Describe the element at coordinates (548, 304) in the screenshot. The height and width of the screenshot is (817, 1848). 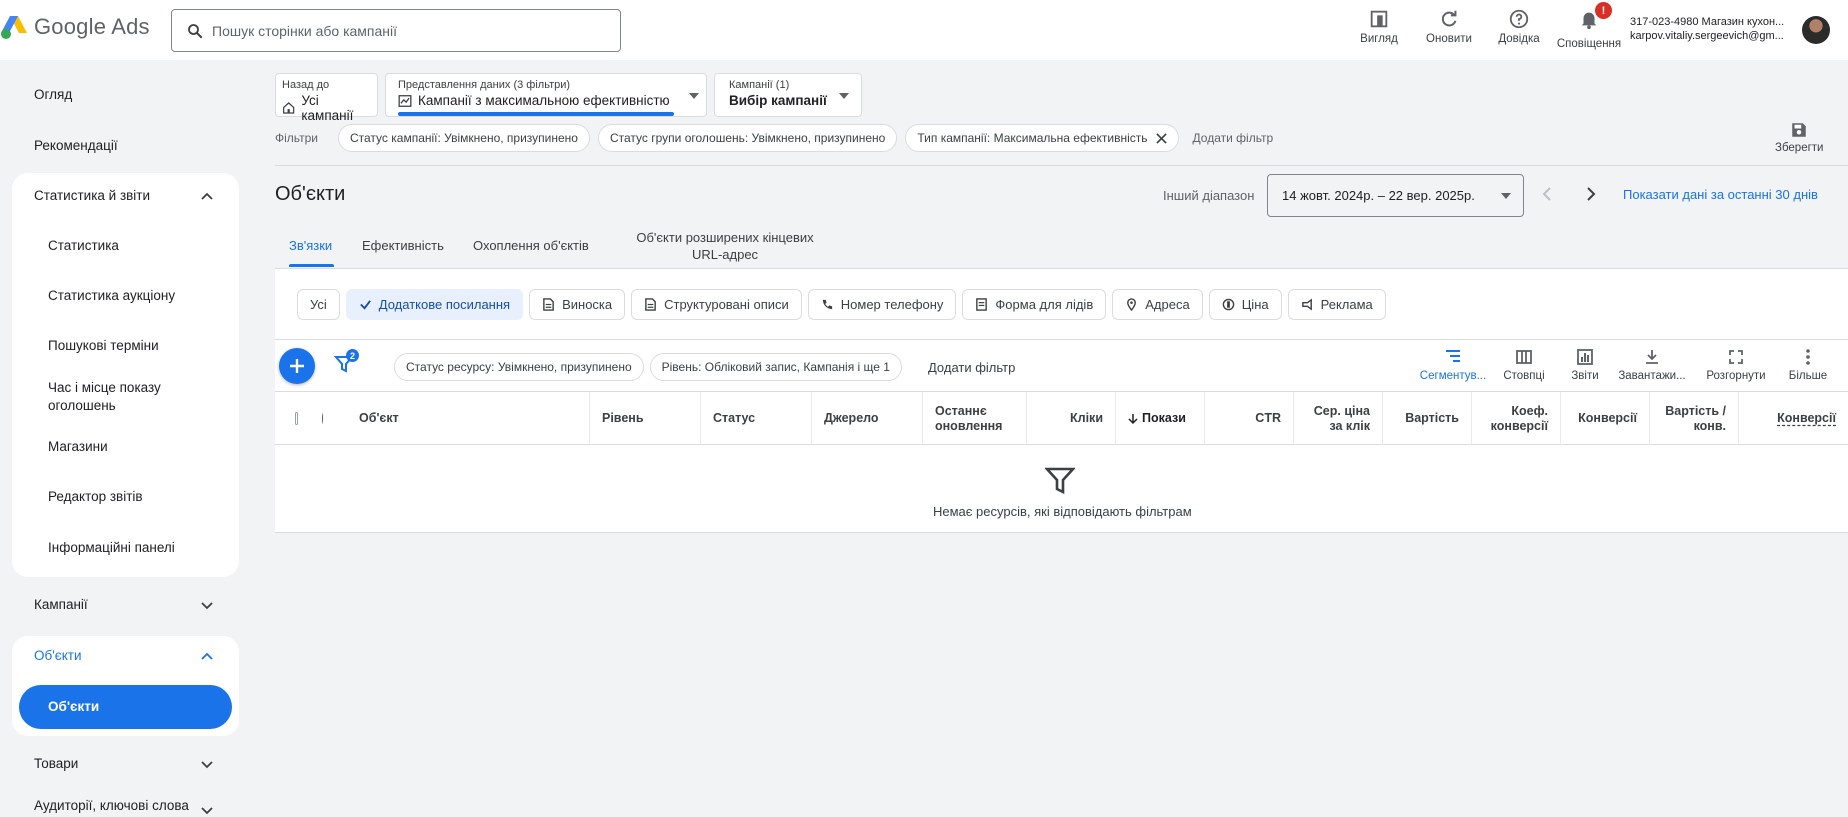
I see `callout-icon` at that location.